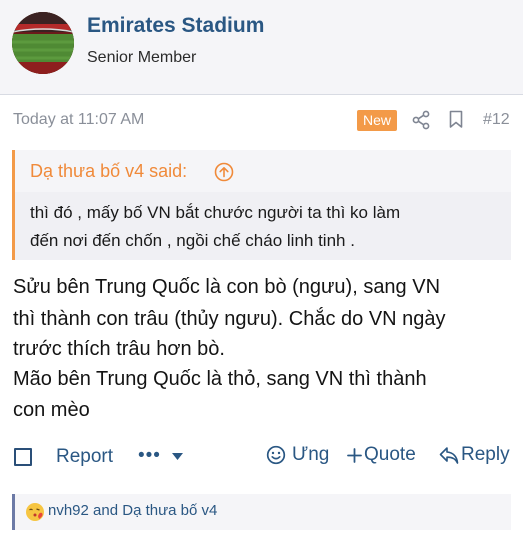  What do you see at coordinates (485, 455) in the screenshot?
I see `reply-button: Reply` at bounding box center [485, 455].